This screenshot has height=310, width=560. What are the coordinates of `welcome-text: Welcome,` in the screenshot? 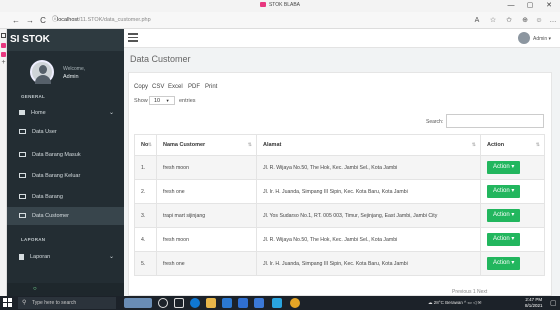 It's located at (74, 69).